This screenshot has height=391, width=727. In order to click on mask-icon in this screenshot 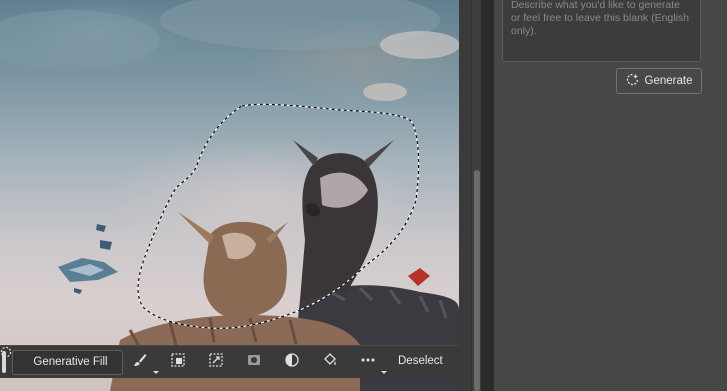, I will do `click(257, 363)`.